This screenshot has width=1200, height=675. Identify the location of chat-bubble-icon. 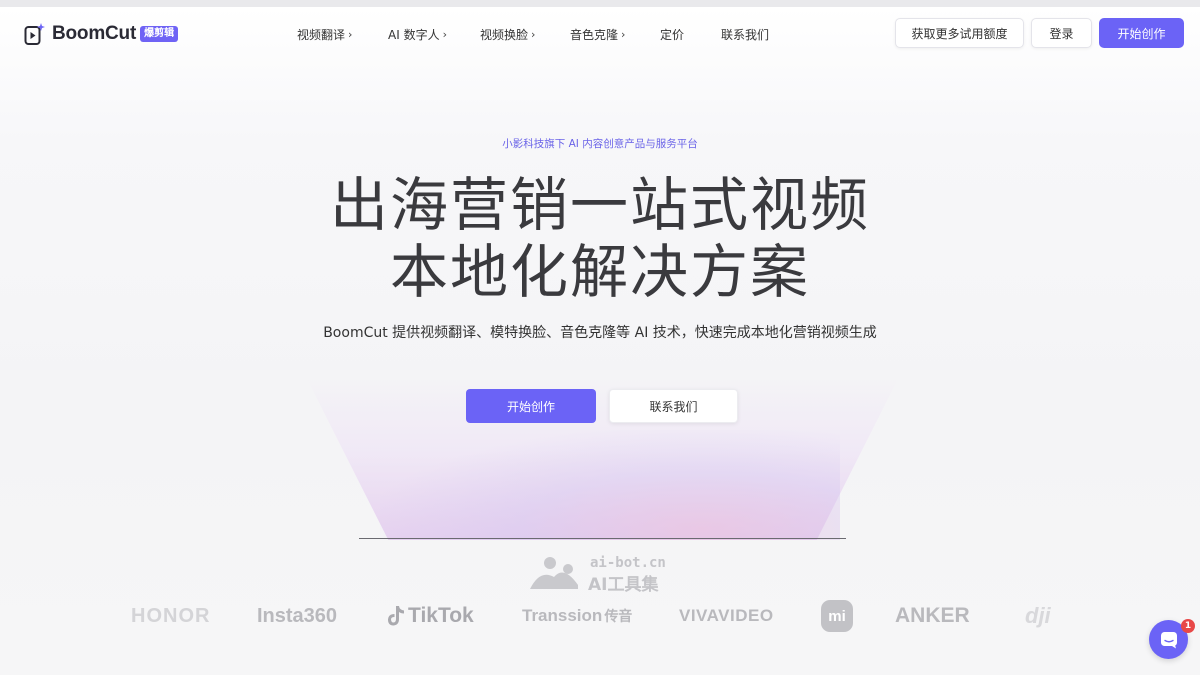
(1168, 639).